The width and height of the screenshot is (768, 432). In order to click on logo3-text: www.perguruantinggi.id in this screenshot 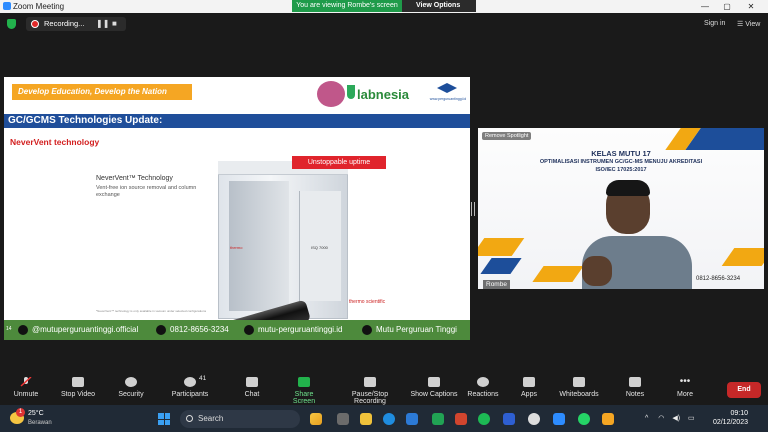, I will do `click(448, 99)`.